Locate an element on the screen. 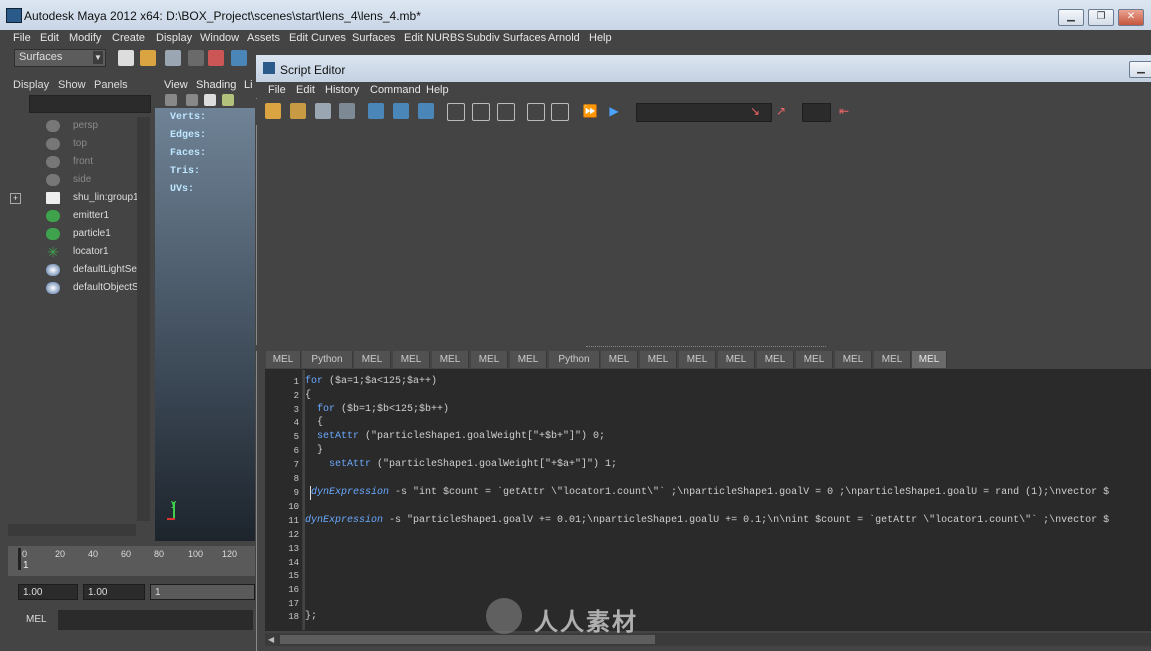 This screenshot has height=651, width=1151. line-numbers-icon is located at coordinates (560, 112).